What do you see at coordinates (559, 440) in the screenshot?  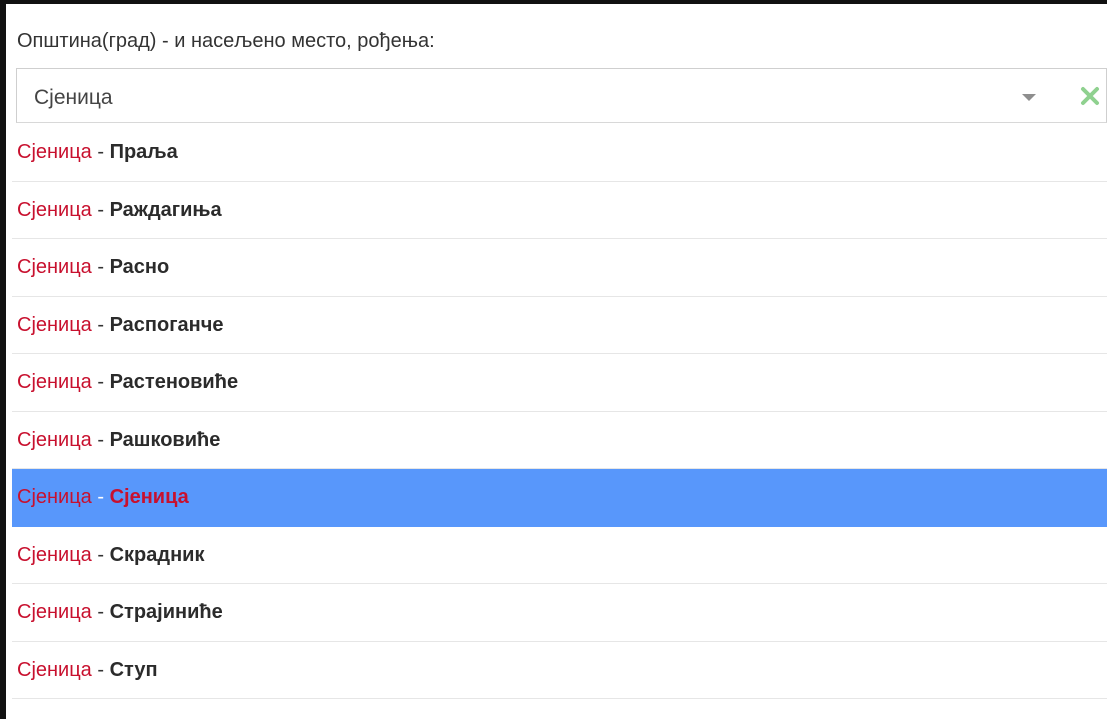 I see `option-item: Сјеница - Рашковиће` at bounding box center [559, 440].